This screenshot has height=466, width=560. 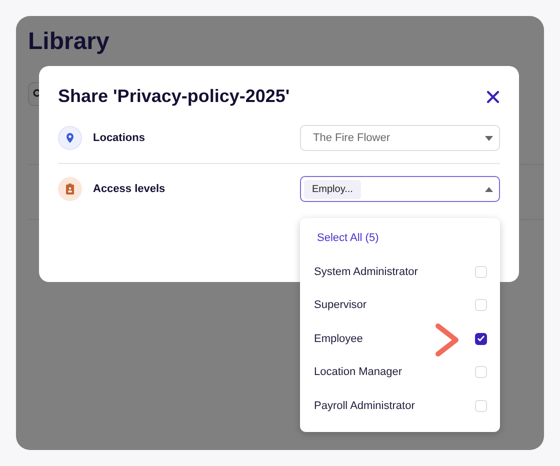 I want to click on field-label: Locations, so click(x=119, y=138).